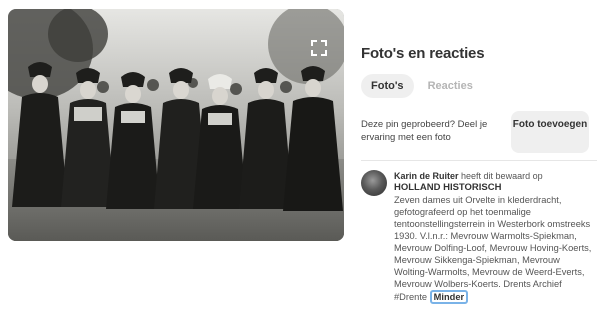 This screenshot has width=600, height=333. I want to click on panel-title: Foto's en reacties, so click(423, 53).